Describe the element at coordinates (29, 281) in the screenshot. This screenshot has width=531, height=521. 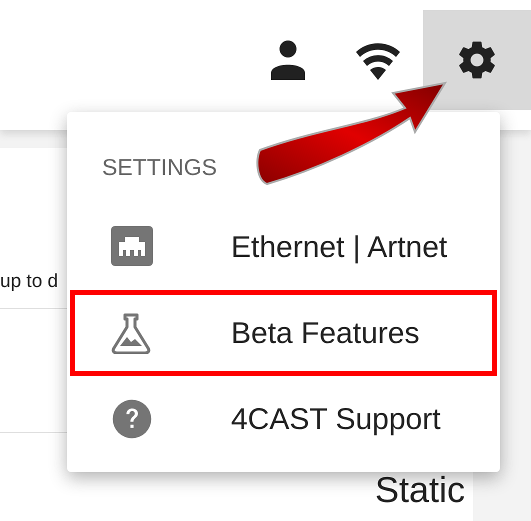
I see `description-text: up to d` at that location.